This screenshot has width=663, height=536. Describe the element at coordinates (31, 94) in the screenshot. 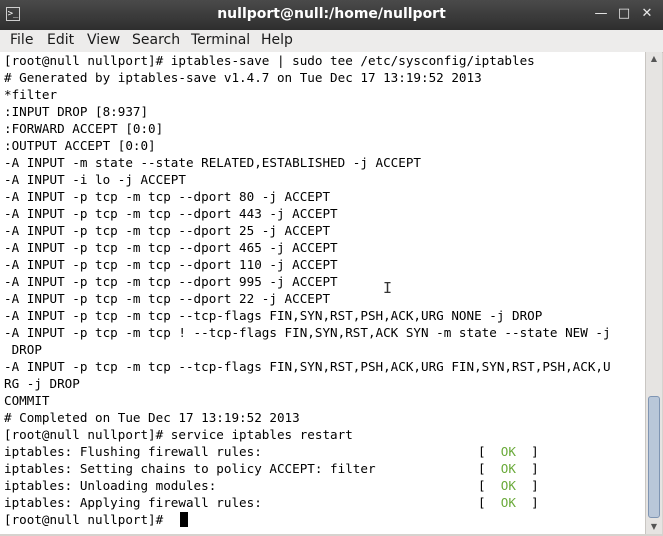

I see `terminal-line: *filter` at that location.